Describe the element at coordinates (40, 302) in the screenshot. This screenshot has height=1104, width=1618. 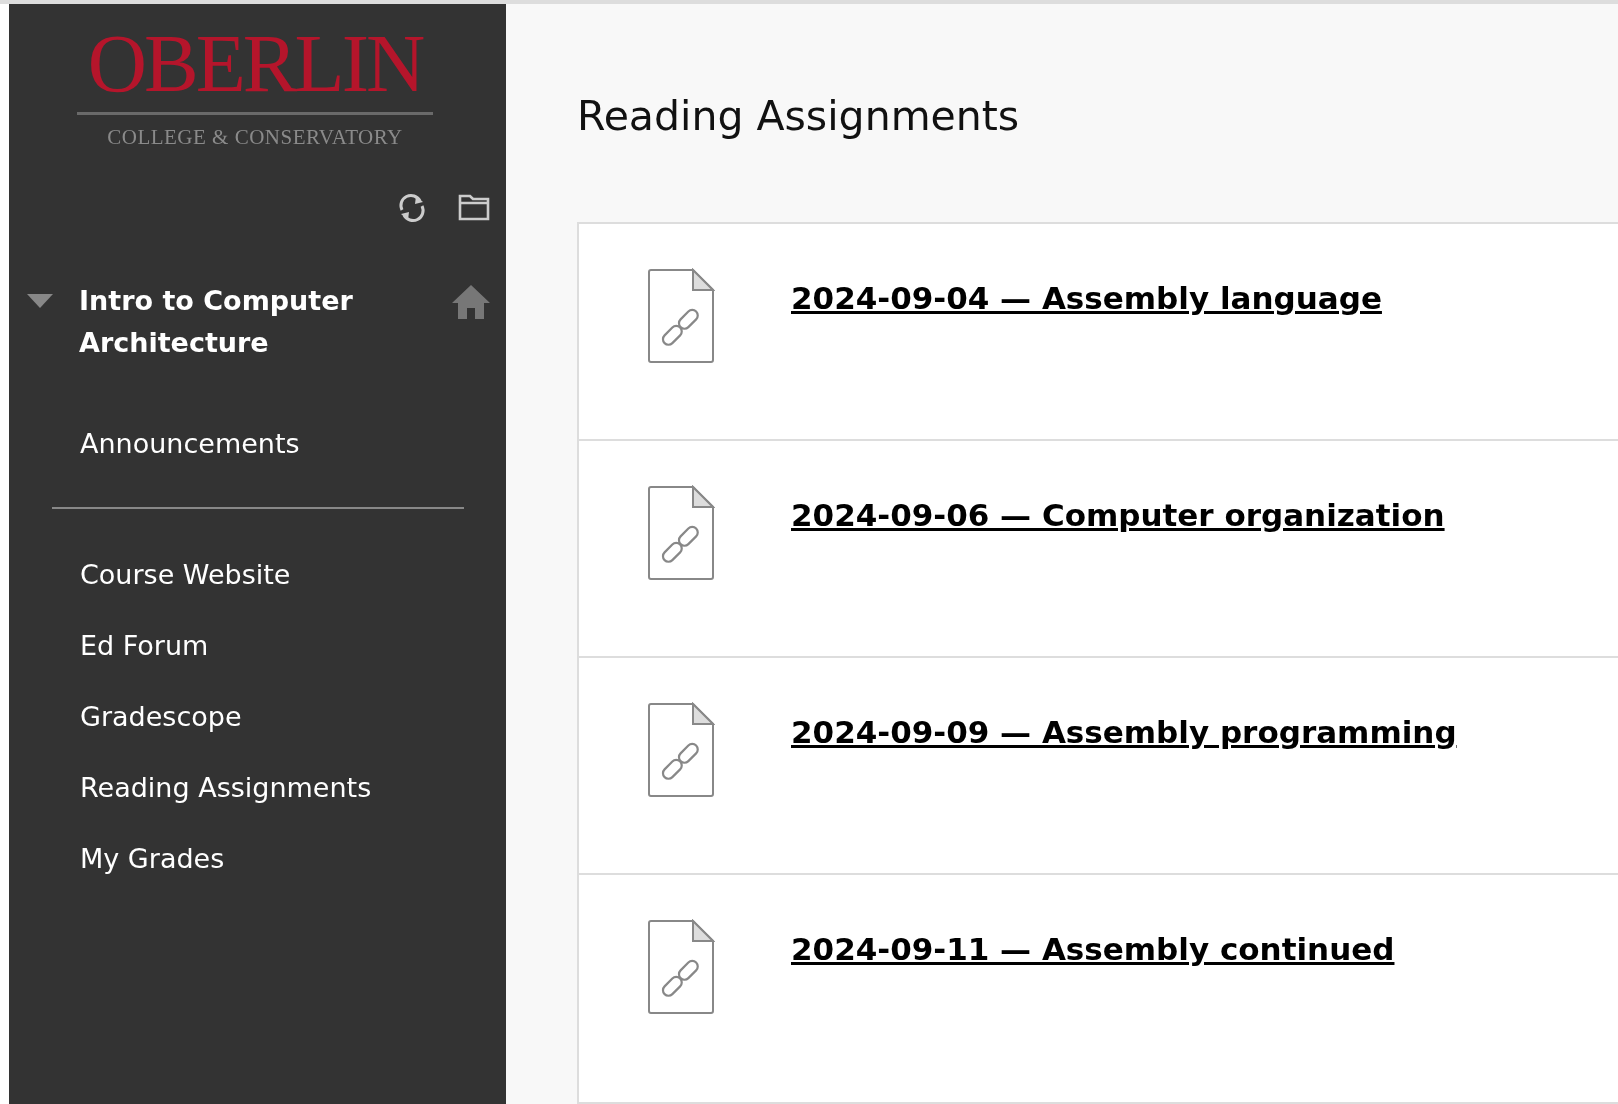
I see `collapse-caret-icon` at that location.